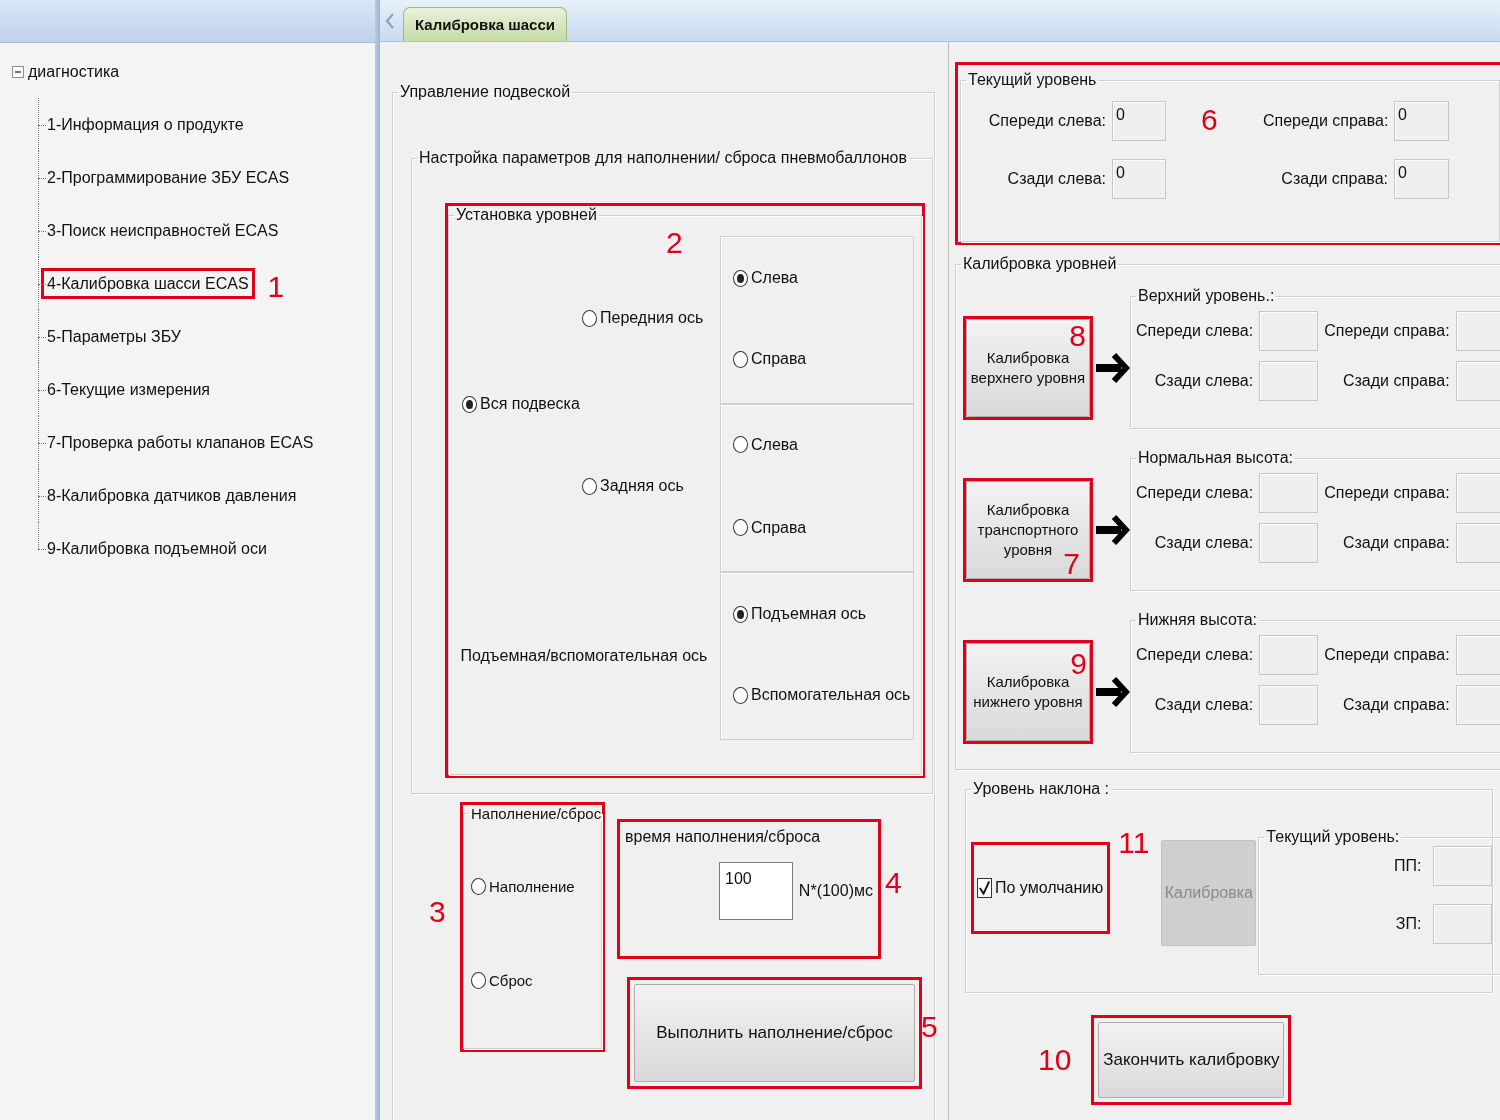  Describe the element at coordinates (1134, 843) in the screenshot. I see `callout-number: 11` at that location.